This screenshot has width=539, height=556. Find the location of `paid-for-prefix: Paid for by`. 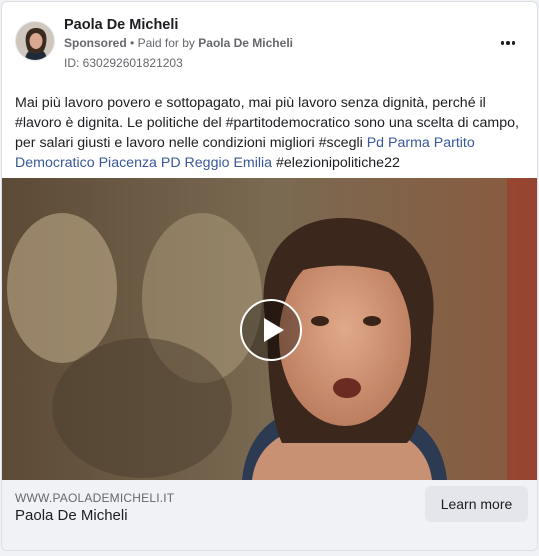

paid-for-prefix: Paid for by is located at coordinates (166, 43).